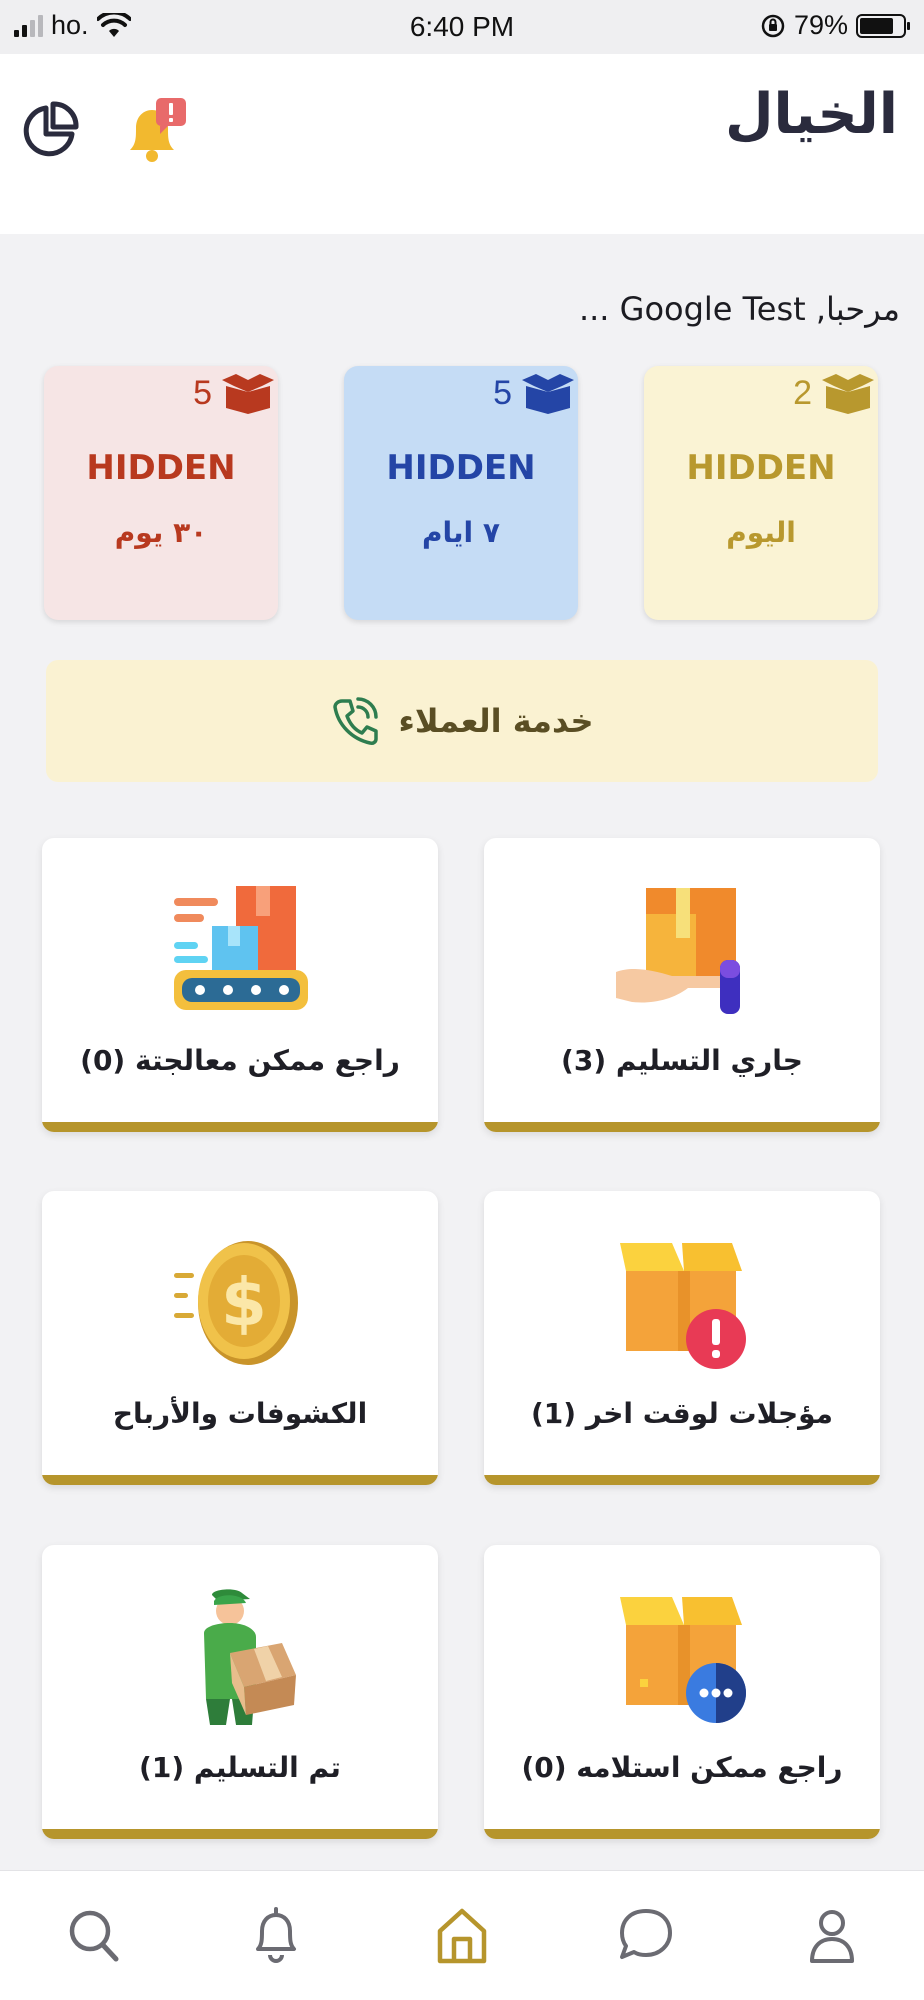 The height and width of the screenshot is (2000, 924). I want to click on tile-label: تم التسليم (1), so click(240, 1767).